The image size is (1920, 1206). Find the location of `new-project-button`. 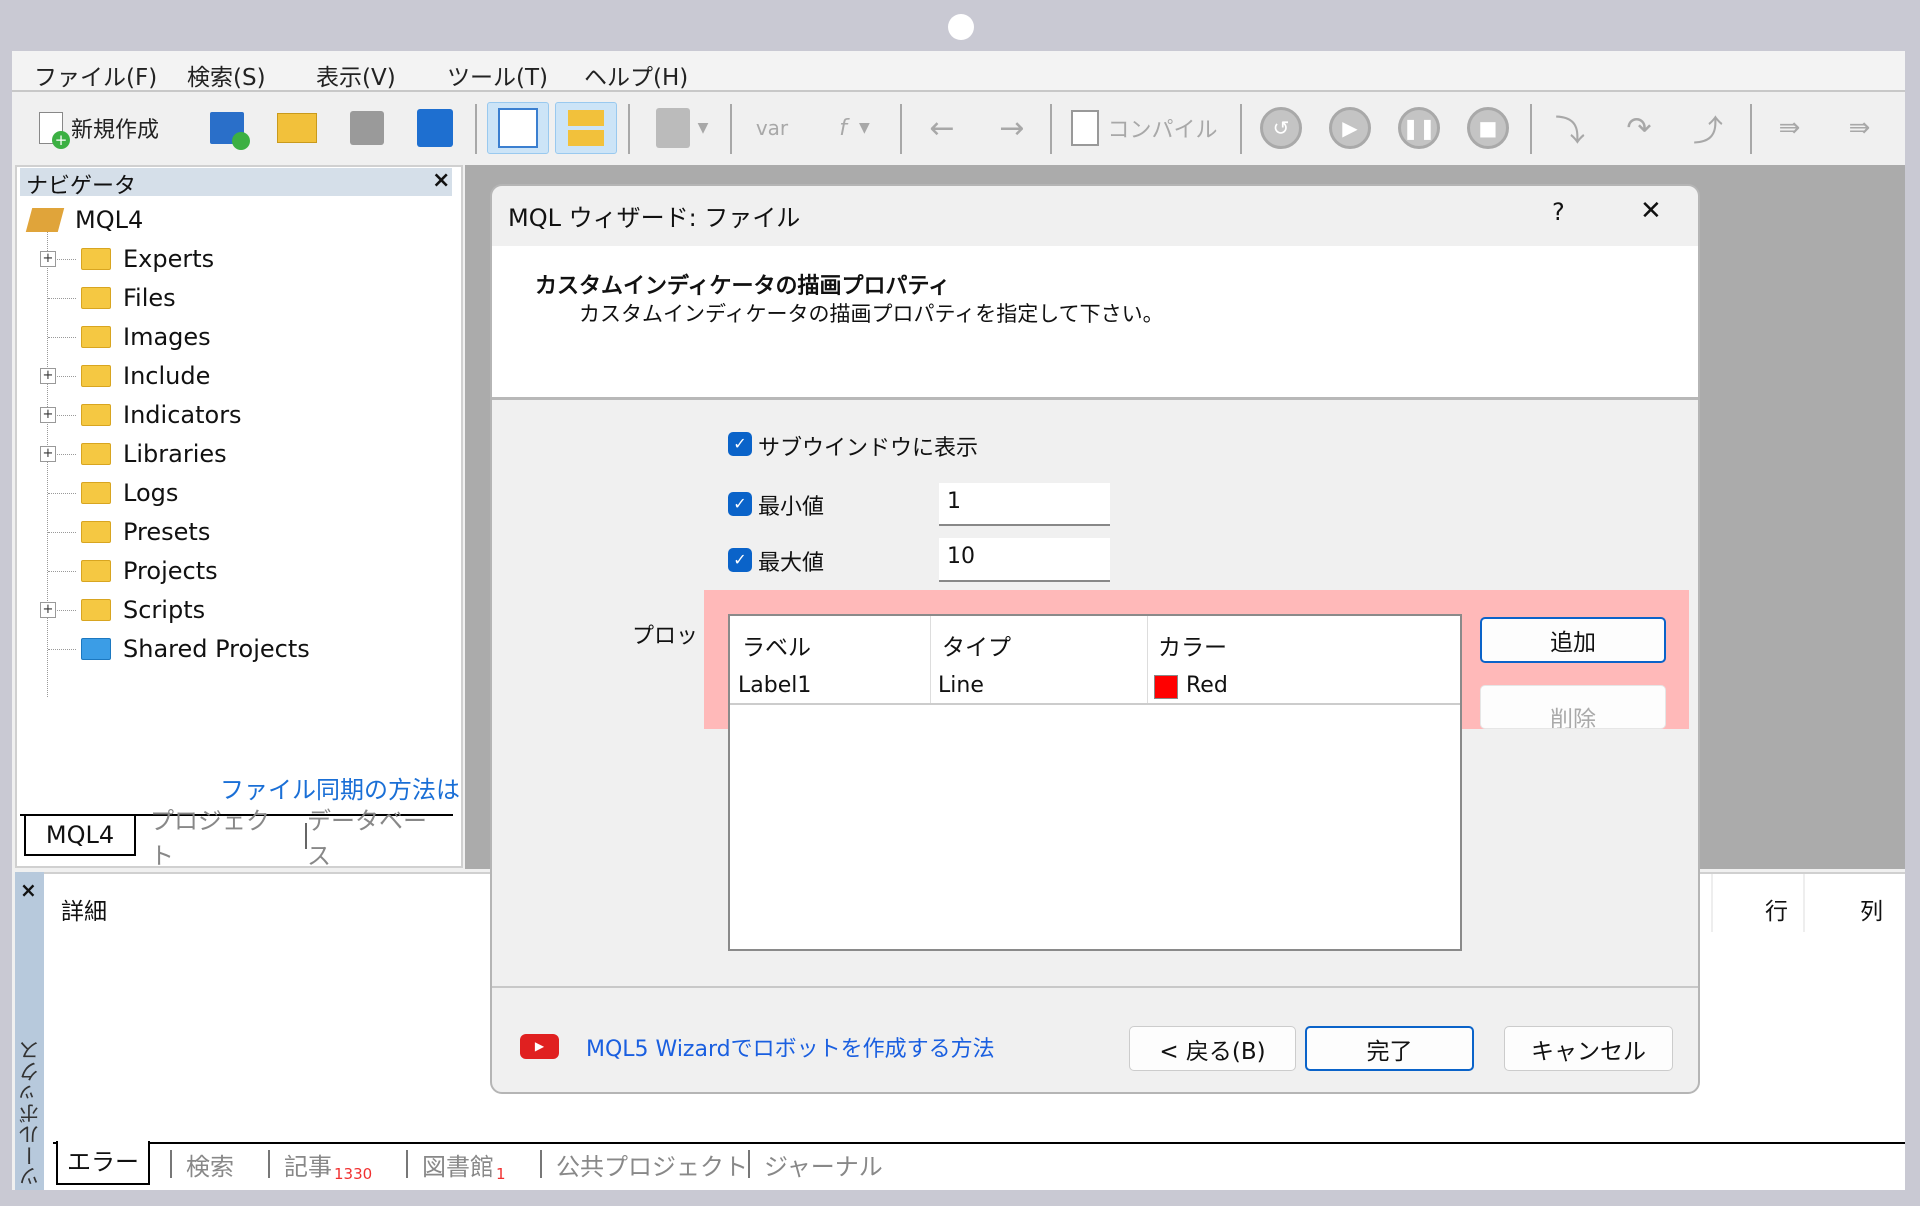

new-project-button is located at coordinates (227, 128).